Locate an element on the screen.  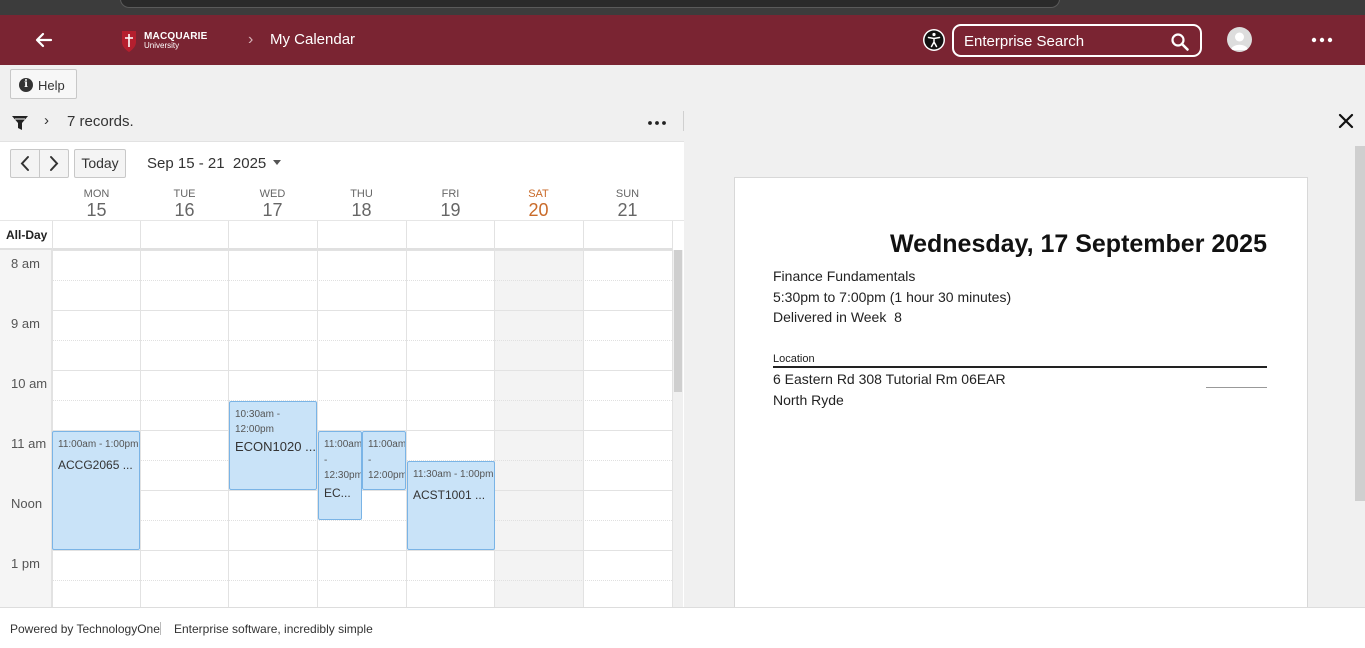
day-header-sat: SAT 20 is located at coordinates (538, 202).